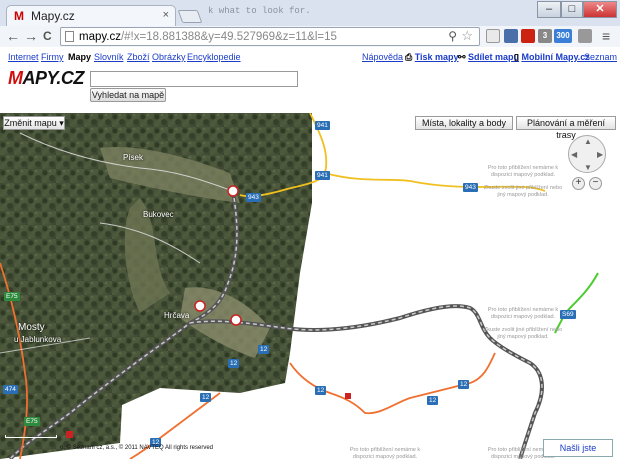 This screenshot has width=620, height=459. Describe the element at coordinates (382, 57) in the screenshot. I see `help-link: Nápověda` at that location.